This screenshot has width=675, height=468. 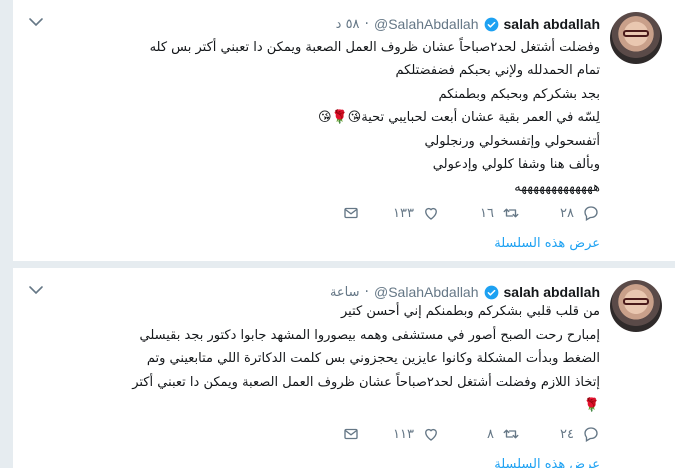 What do you see at coordinates (480, 434) in the screenshot?
I see `retweet-button: ٨` at bounding box center [480, 434].